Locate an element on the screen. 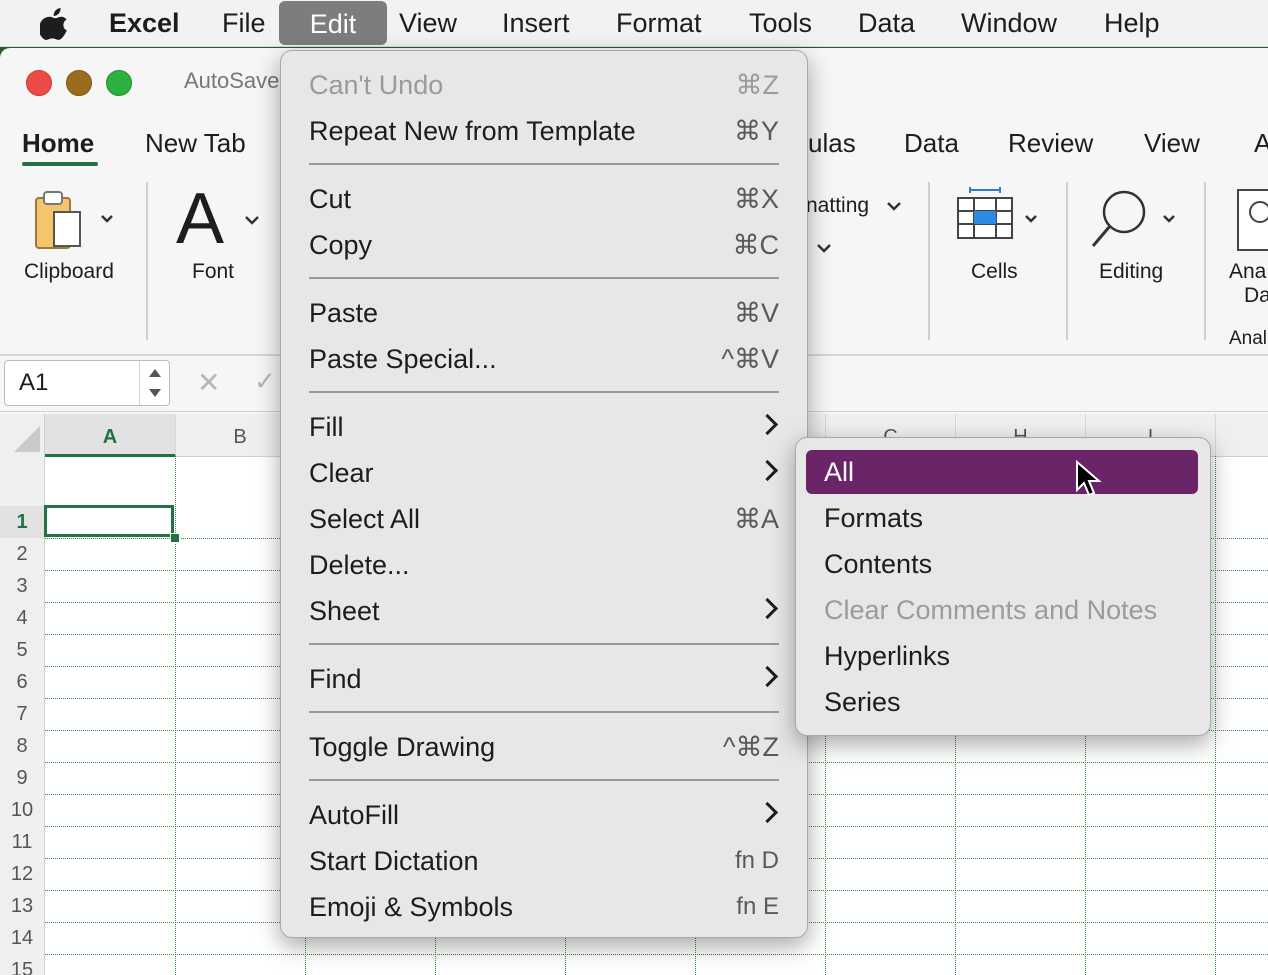  stepper-arrows-icon is located at coordinates (155, 383).